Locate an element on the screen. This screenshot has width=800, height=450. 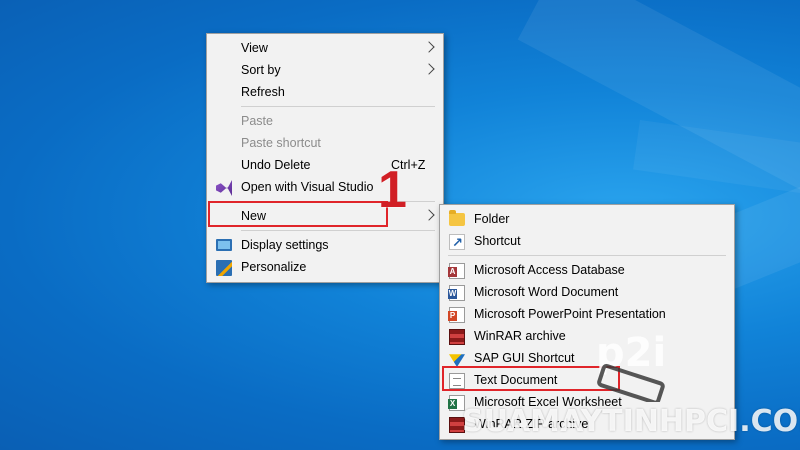
personalize-icon is located at coordinates (224, 268).